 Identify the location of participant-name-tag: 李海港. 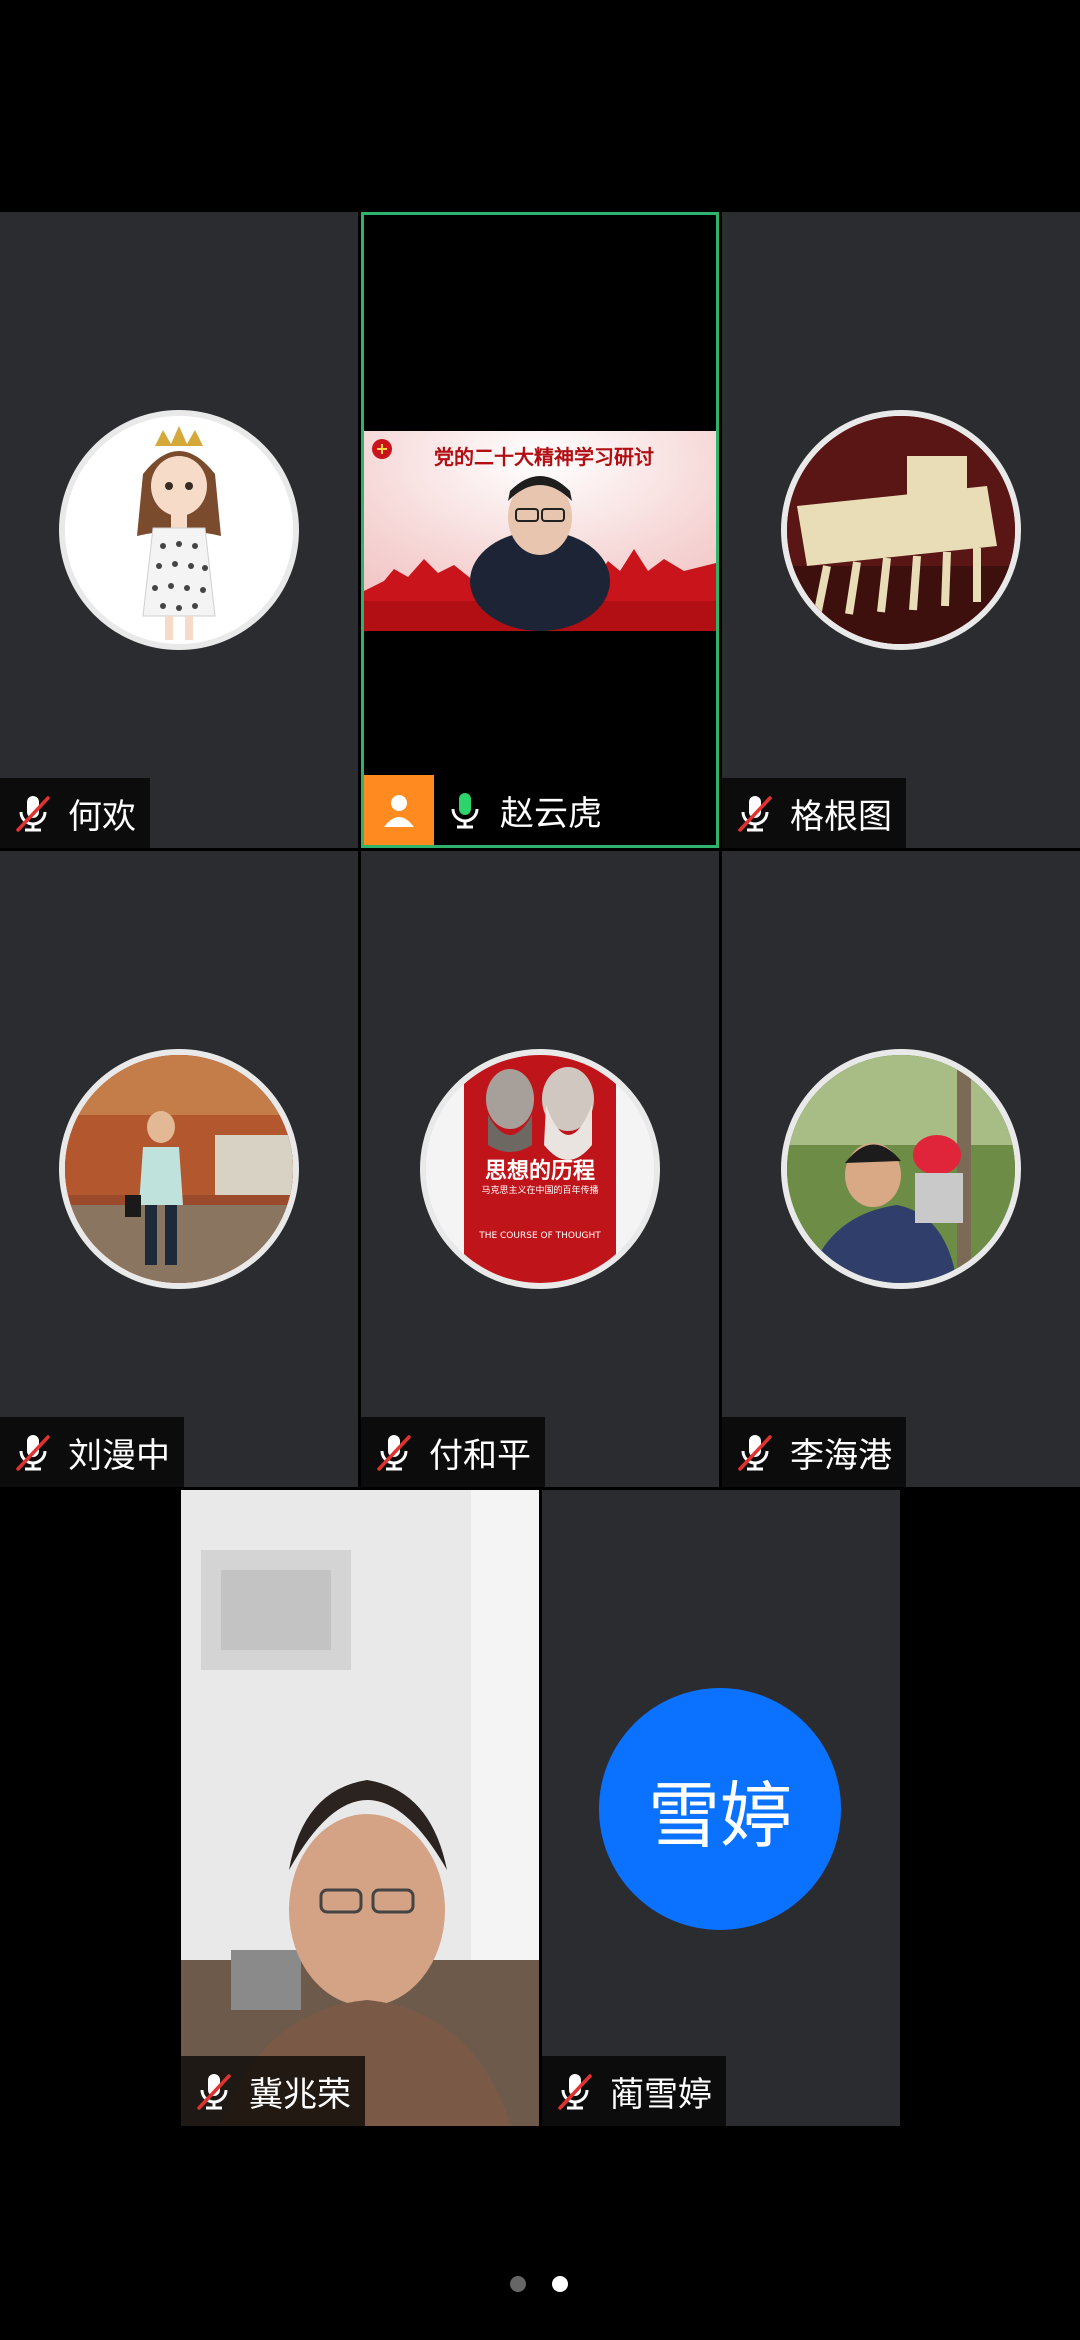
(814, 1452).